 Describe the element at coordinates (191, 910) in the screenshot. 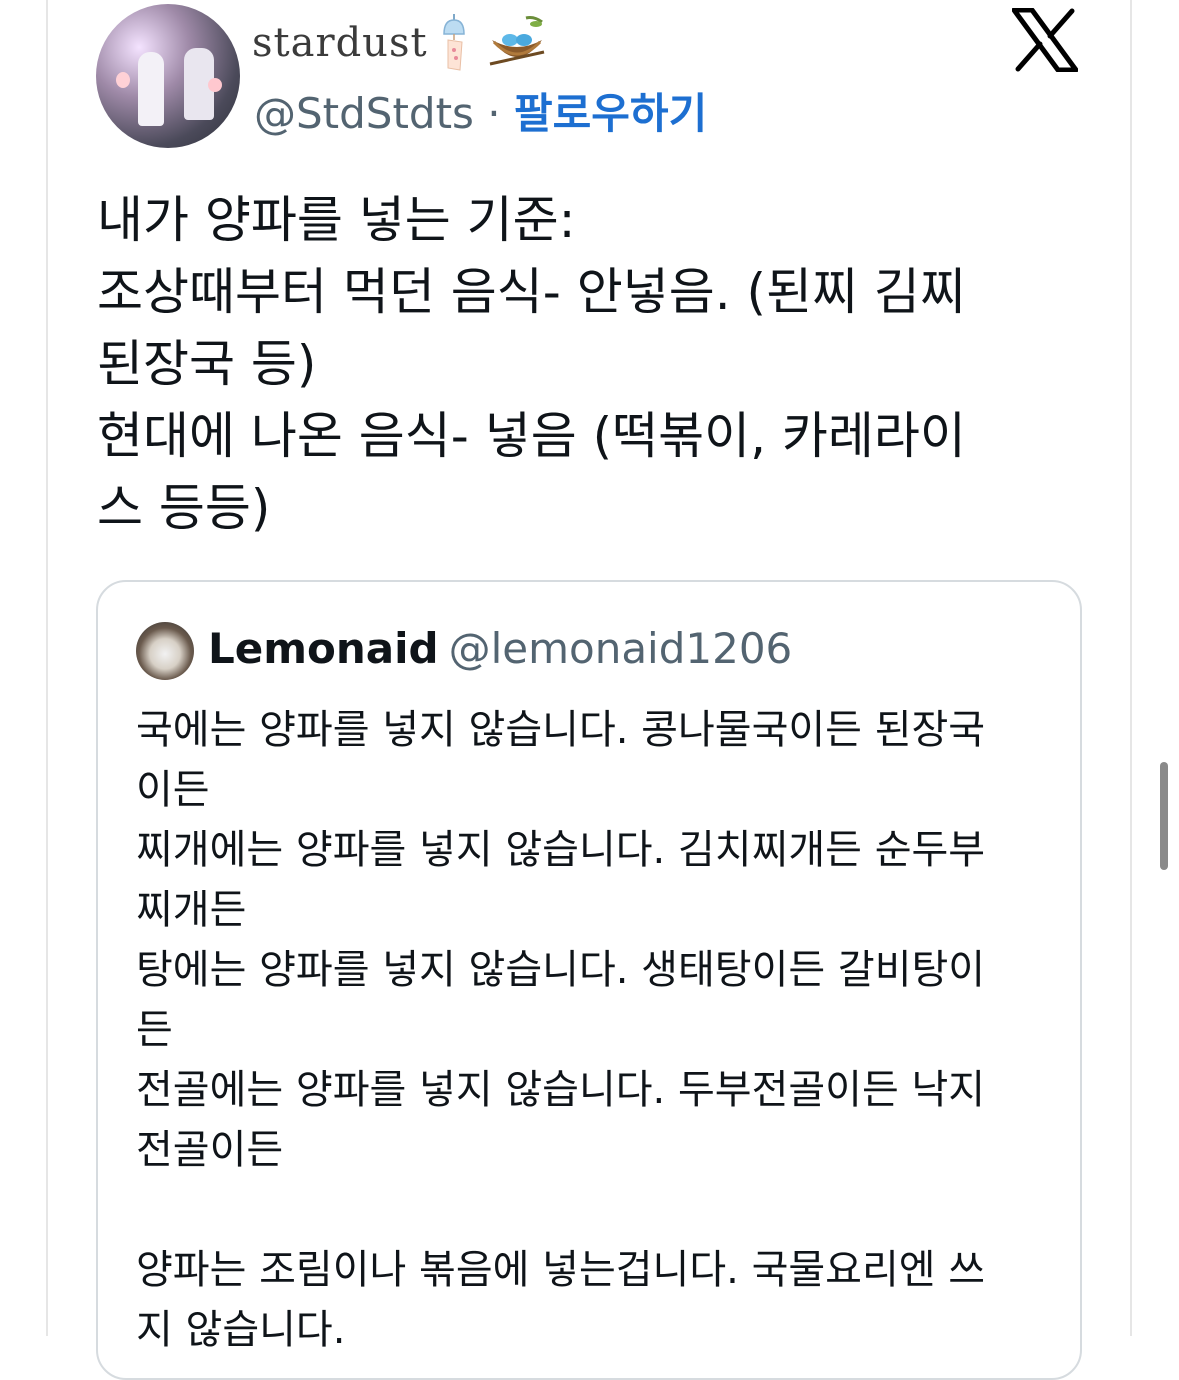

I see `quoted-line: 찌개든` at that location.